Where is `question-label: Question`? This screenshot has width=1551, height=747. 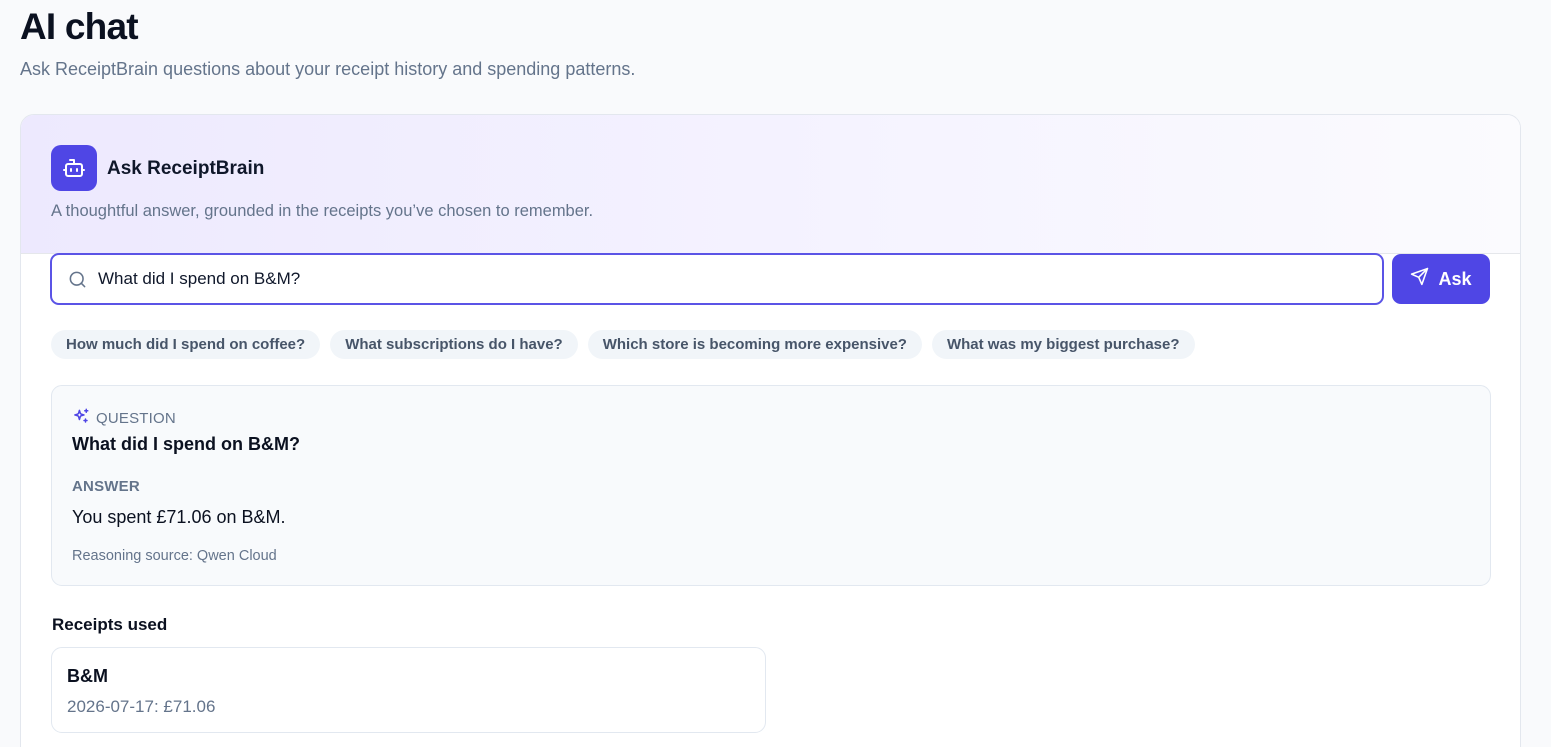
question-label: Question is located at coordinates (136, 418).